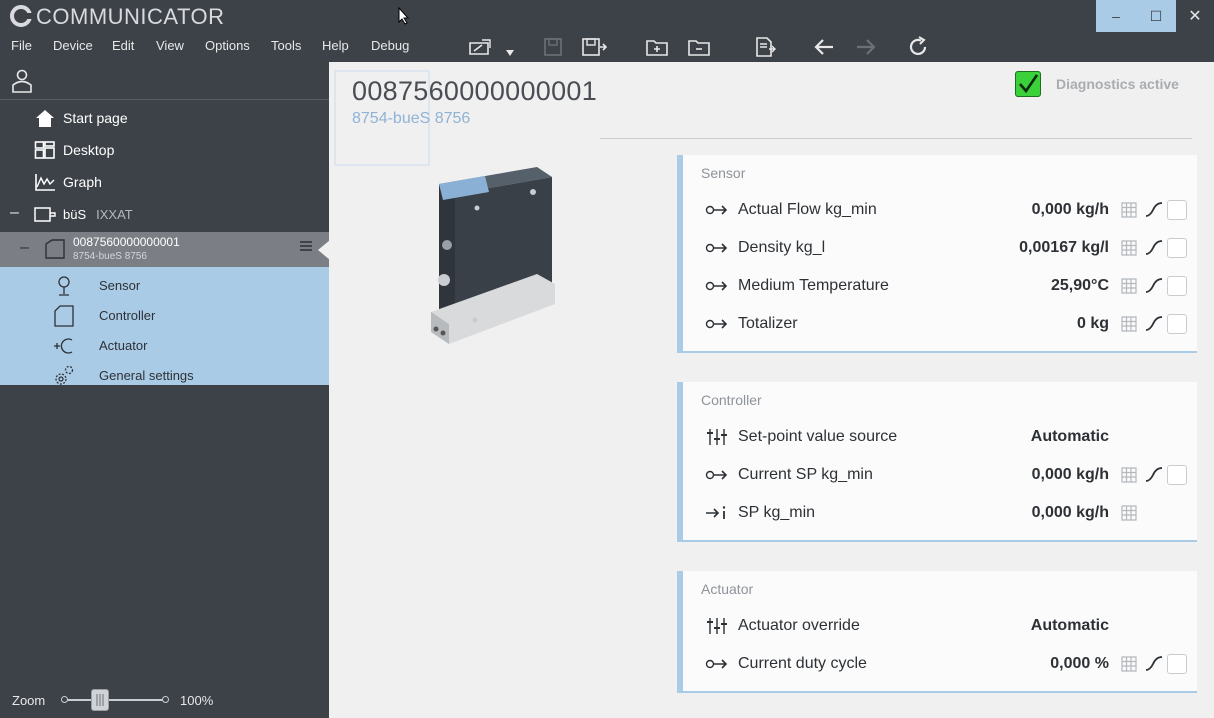 The width and height of the screenshot is (1214, 718). I want to click on sidebar-item-device: – 0087560000000001 8754-bueS 8756, so click(165, 249).